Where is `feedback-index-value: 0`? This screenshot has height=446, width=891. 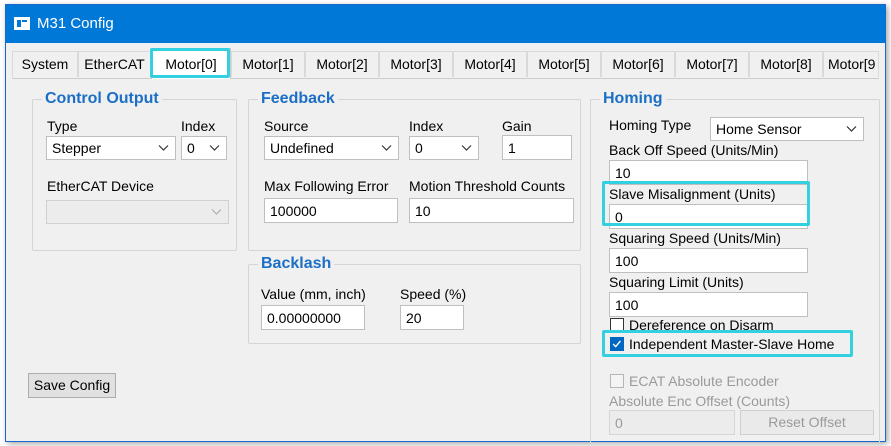
feedback-index-value: 0 is located at coordinates (419, 148).